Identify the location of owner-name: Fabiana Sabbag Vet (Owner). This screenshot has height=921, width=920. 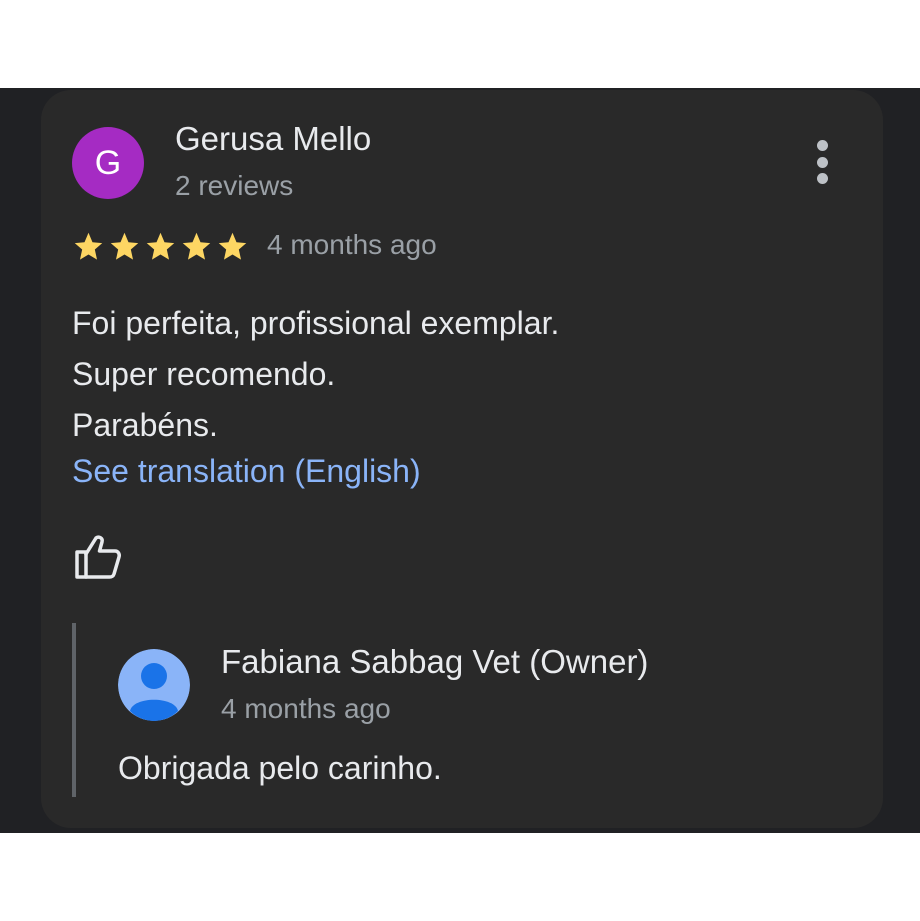
(435, 661).